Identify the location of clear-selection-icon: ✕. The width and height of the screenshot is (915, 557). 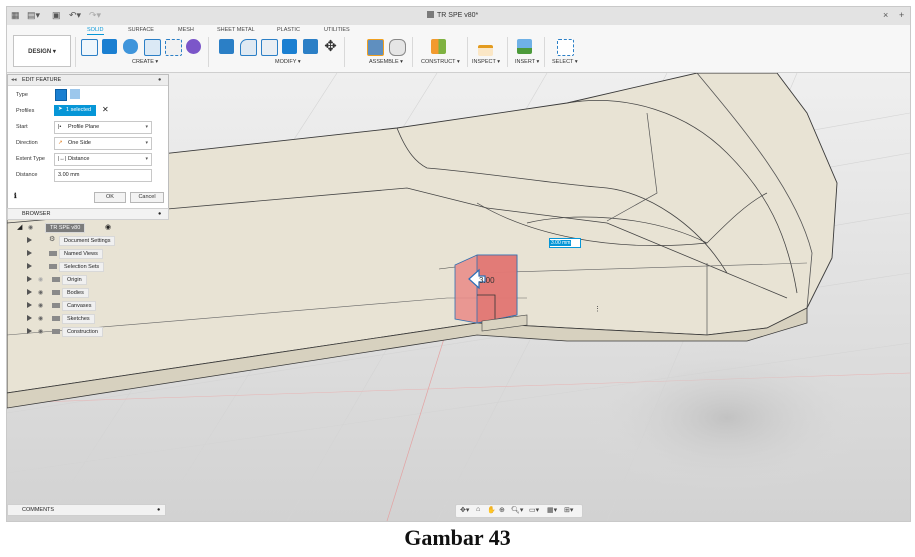
(105, 109).